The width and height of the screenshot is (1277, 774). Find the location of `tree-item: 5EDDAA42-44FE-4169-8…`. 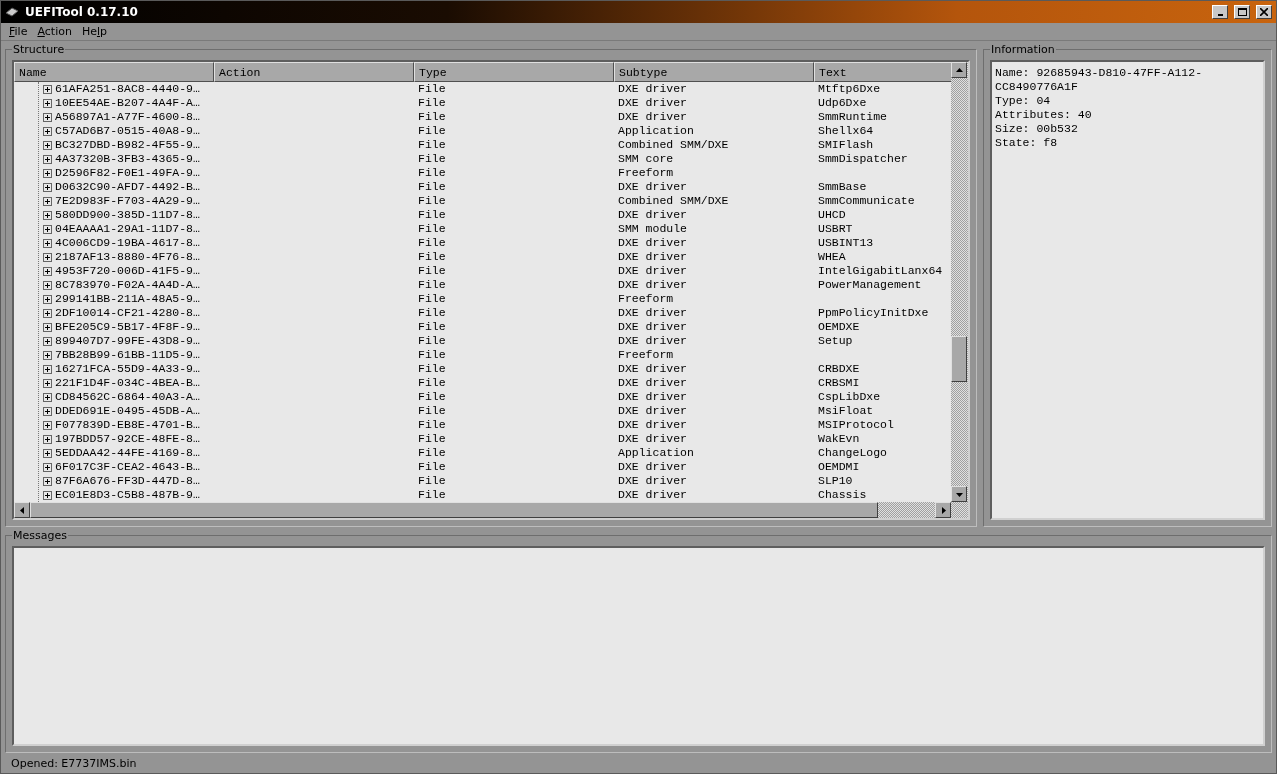

tree-item: 5EDDAA42-44FE-4169-8… is located at coordinates (114, 453).